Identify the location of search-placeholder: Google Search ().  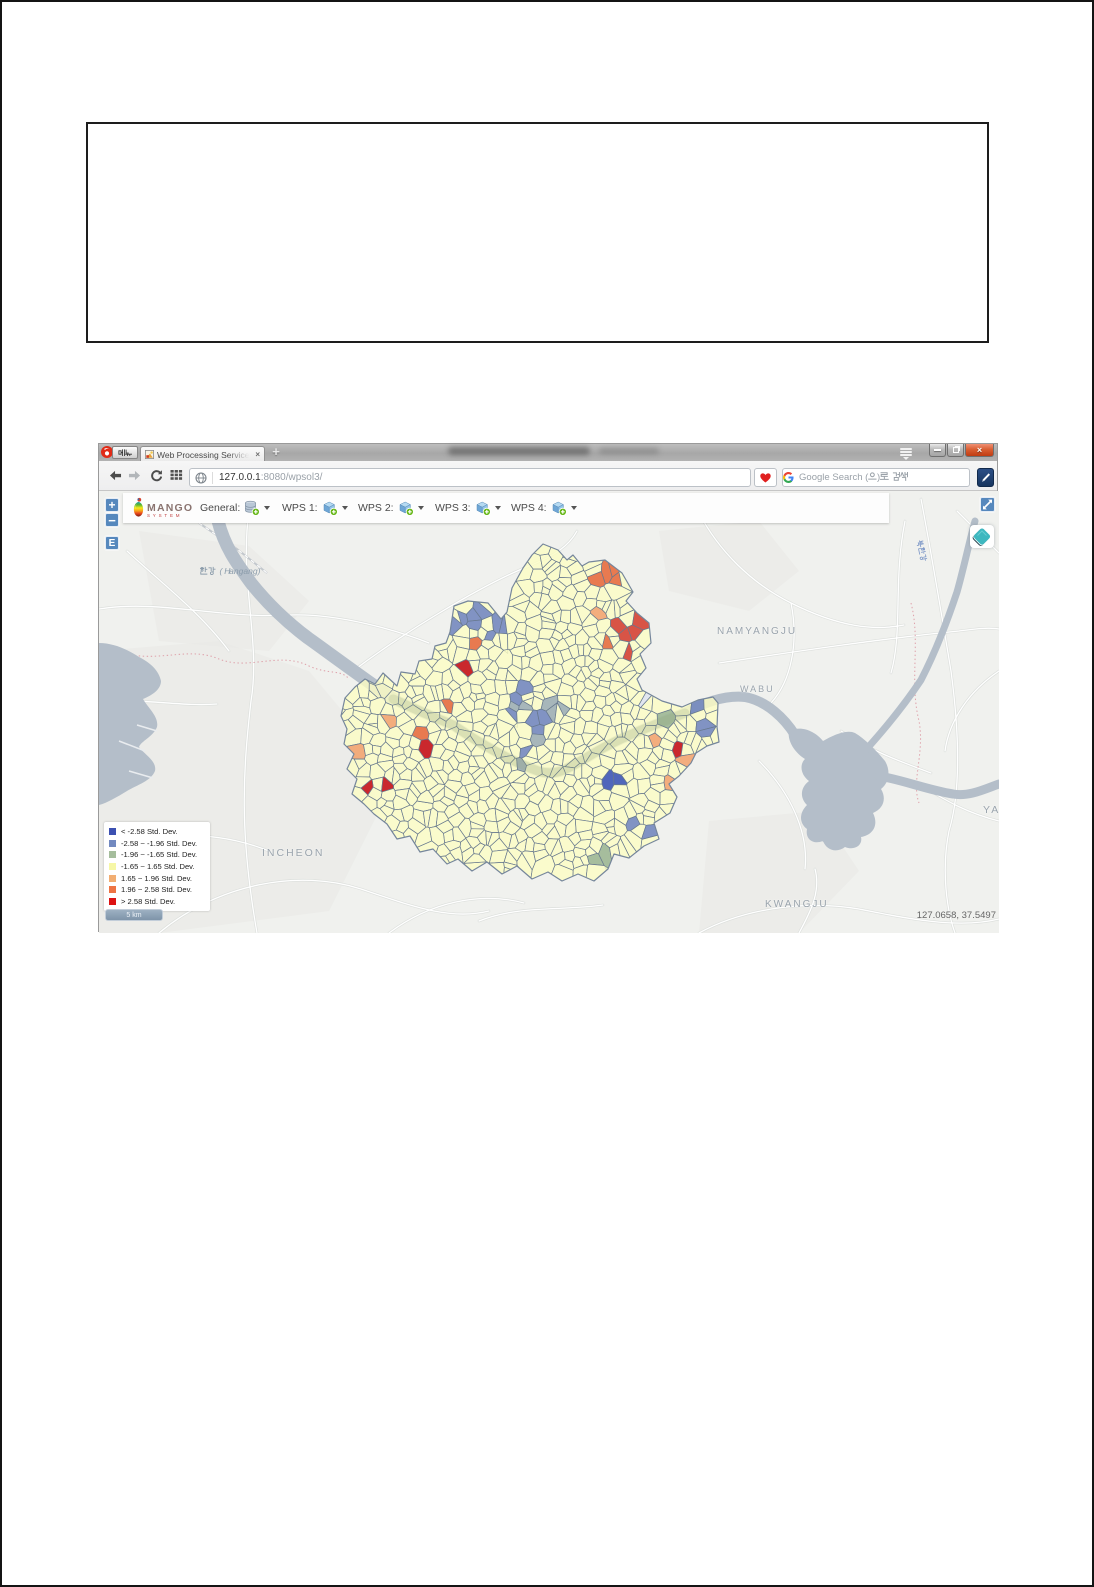
(854, 477).